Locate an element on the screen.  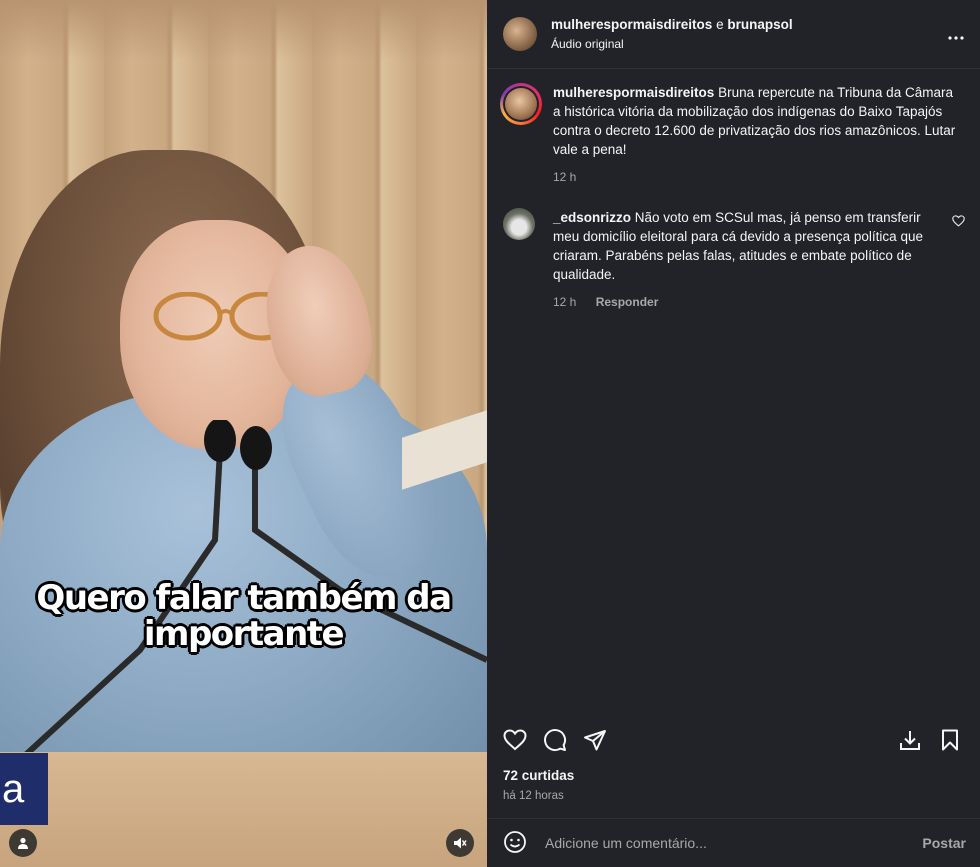
comment-meta: 12 h Responder is located at coordinates (749, 302).